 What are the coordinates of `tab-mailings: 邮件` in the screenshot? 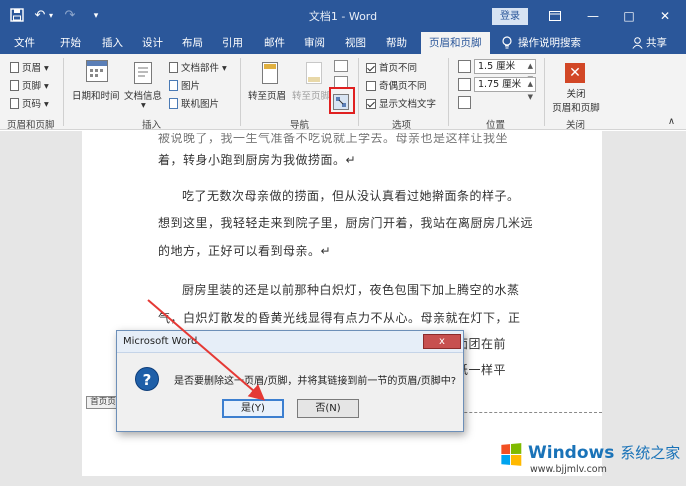 It's located at (274, 43).